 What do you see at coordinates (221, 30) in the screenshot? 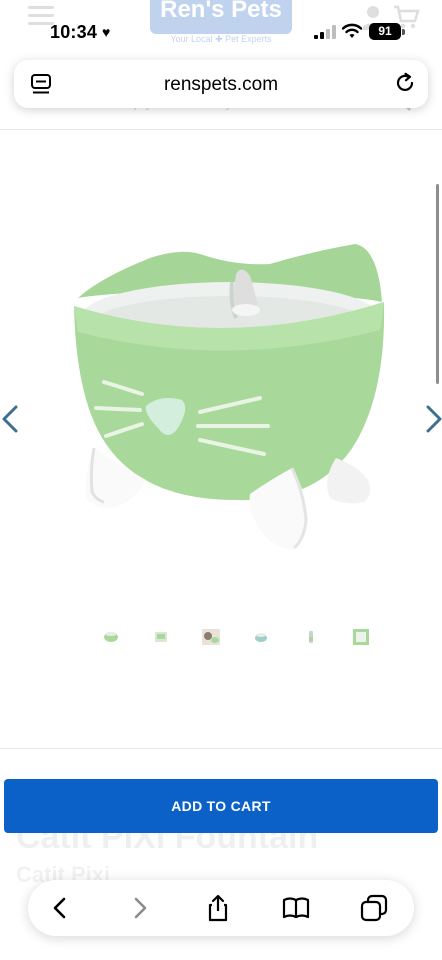
I see `status-bar: 10:34 ♥ 91` at bounding box center [221, 30].